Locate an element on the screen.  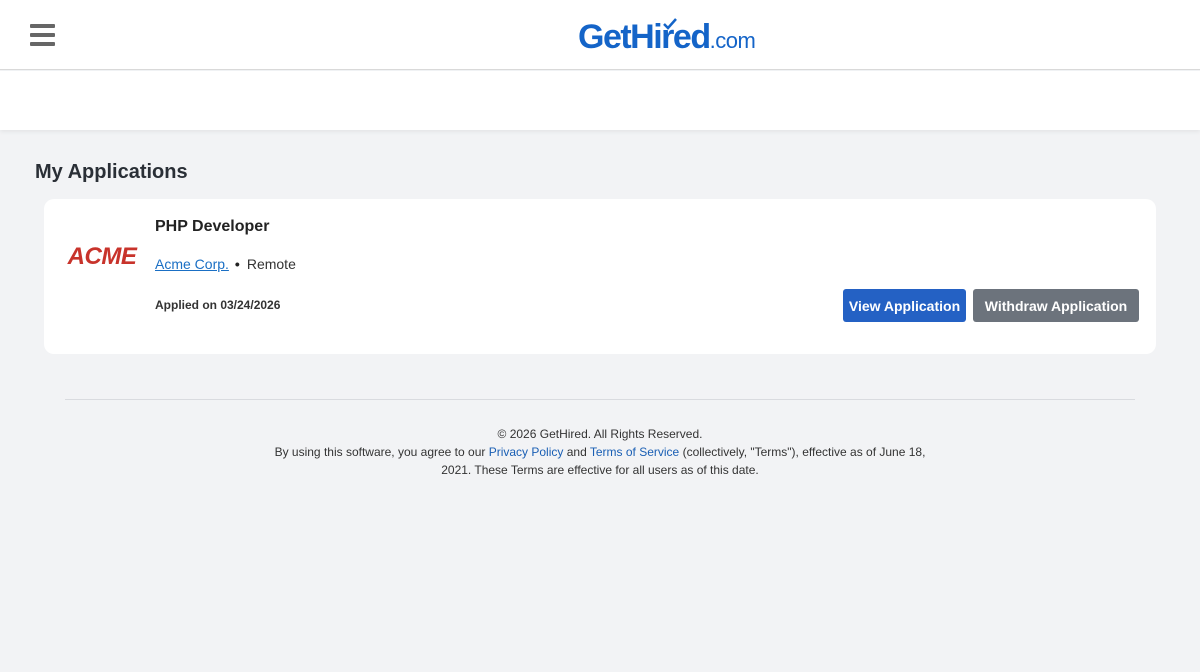
acme-logo: ACME is located at coordinates (102, 256).